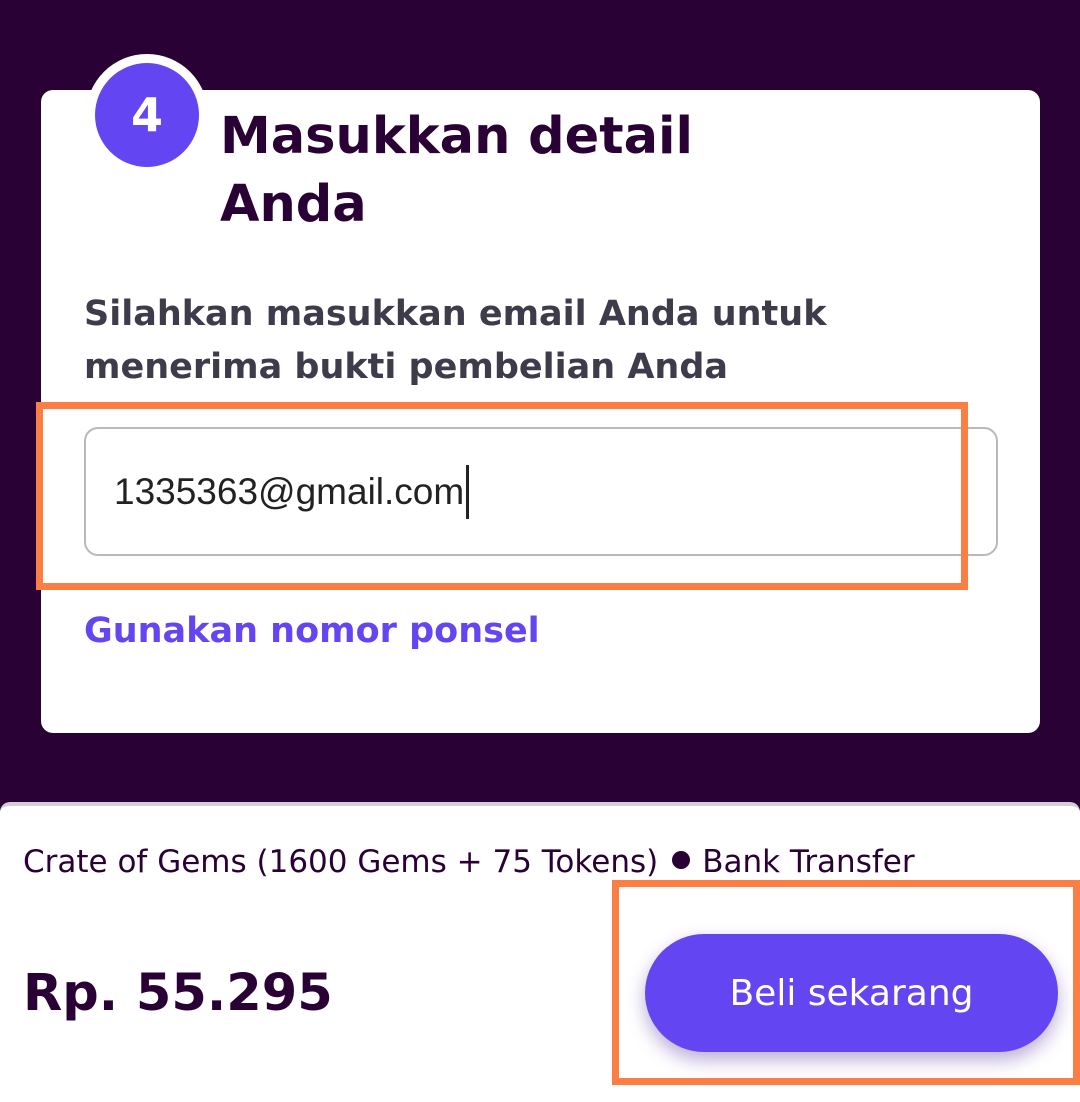 The width and height of the screenshot is (1080, 1102). I want to click on use-phone-number-link: Gunakan nomor ponsel, so click(312, 631).